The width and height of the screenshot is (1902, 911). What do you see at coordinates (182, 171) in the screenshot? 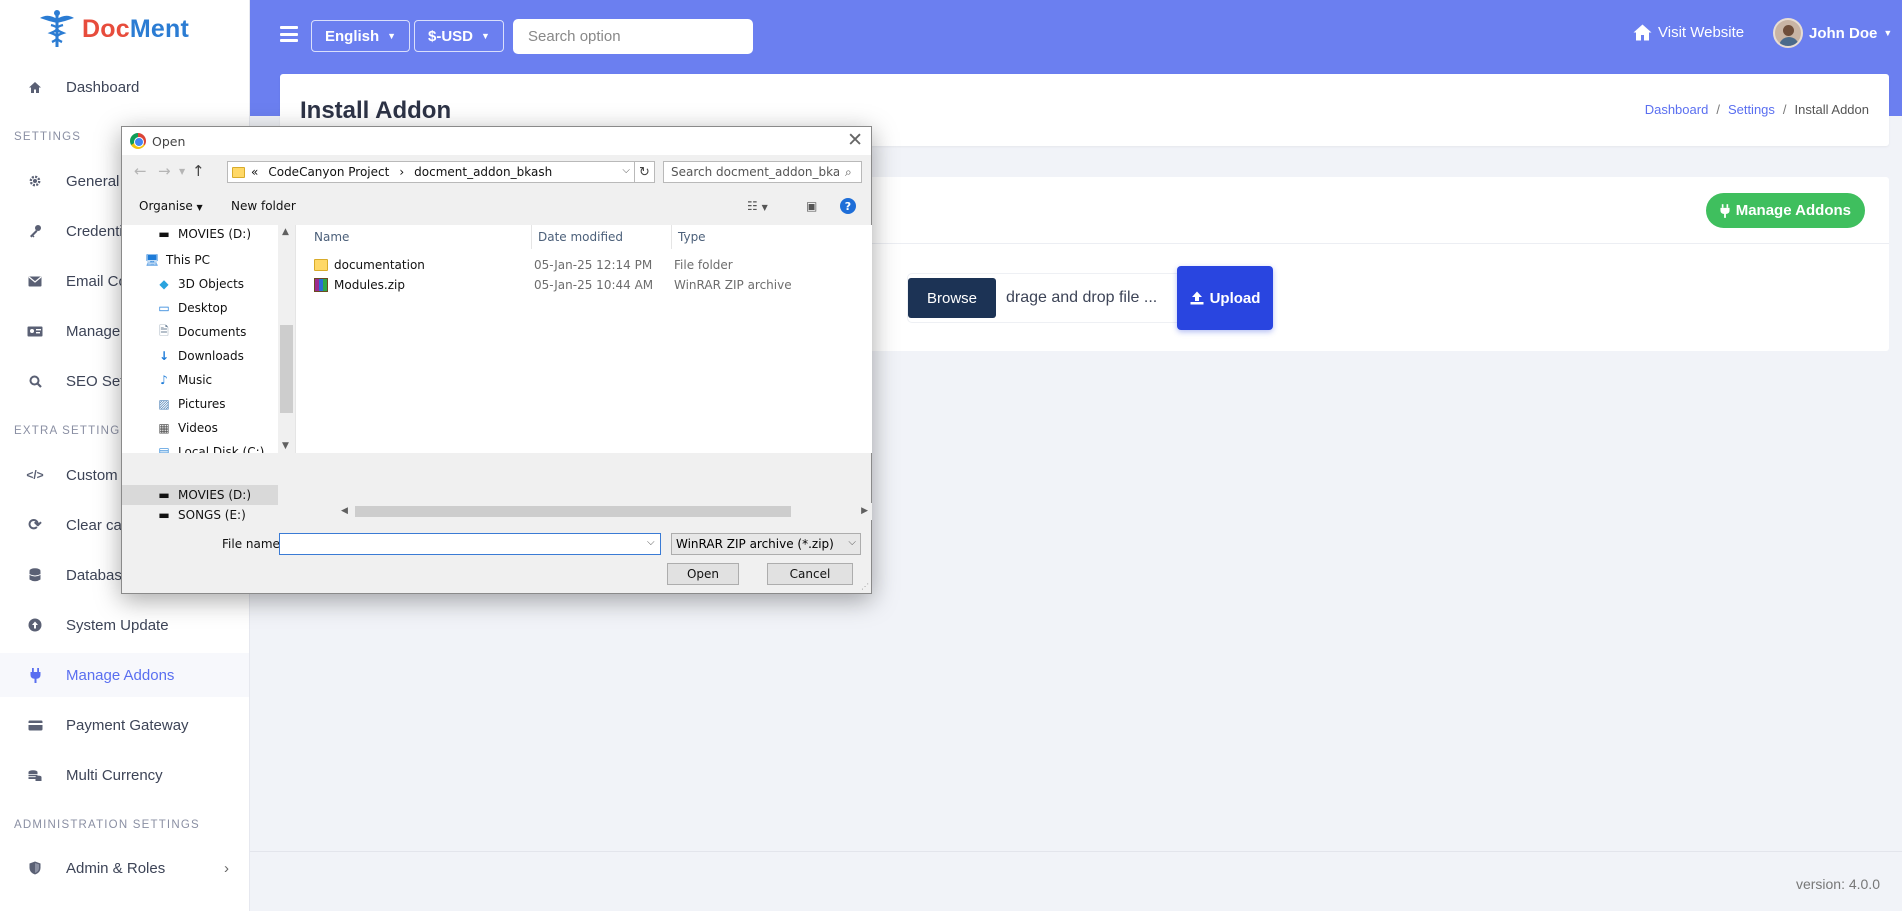
I see `recent-locations-icon: ▼` at bounding box center [182, 171].